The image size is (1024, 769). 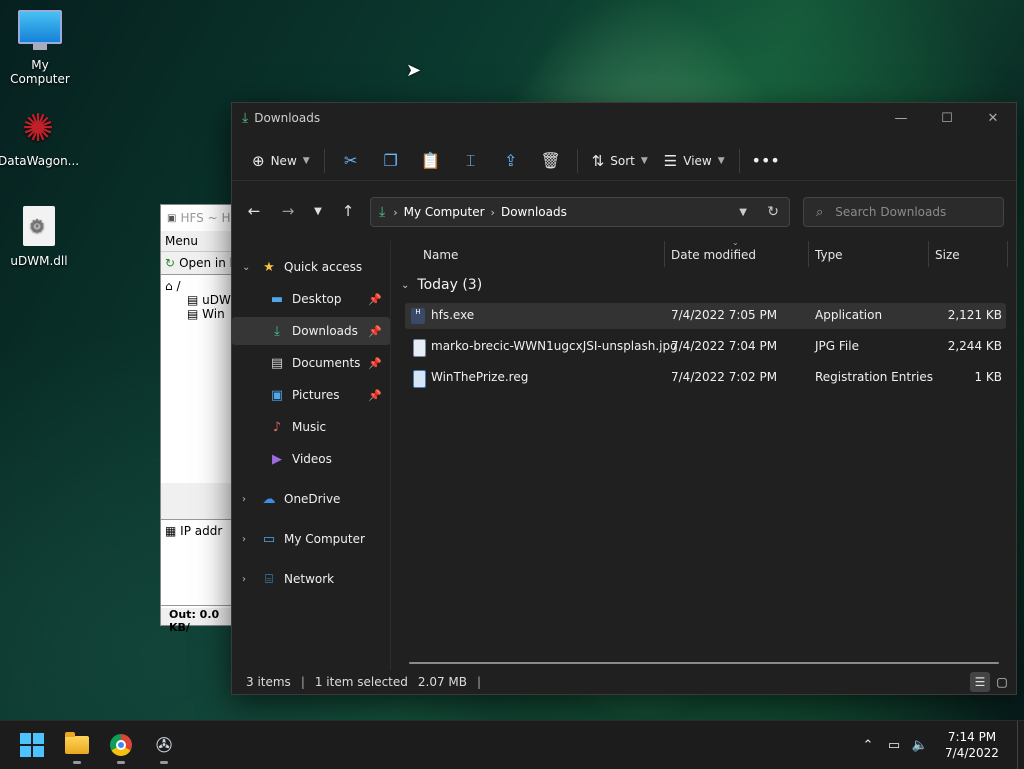 I want to click on sidebar-item-pictures: ▣ Pictures 📌, so click(x=311, y=395).